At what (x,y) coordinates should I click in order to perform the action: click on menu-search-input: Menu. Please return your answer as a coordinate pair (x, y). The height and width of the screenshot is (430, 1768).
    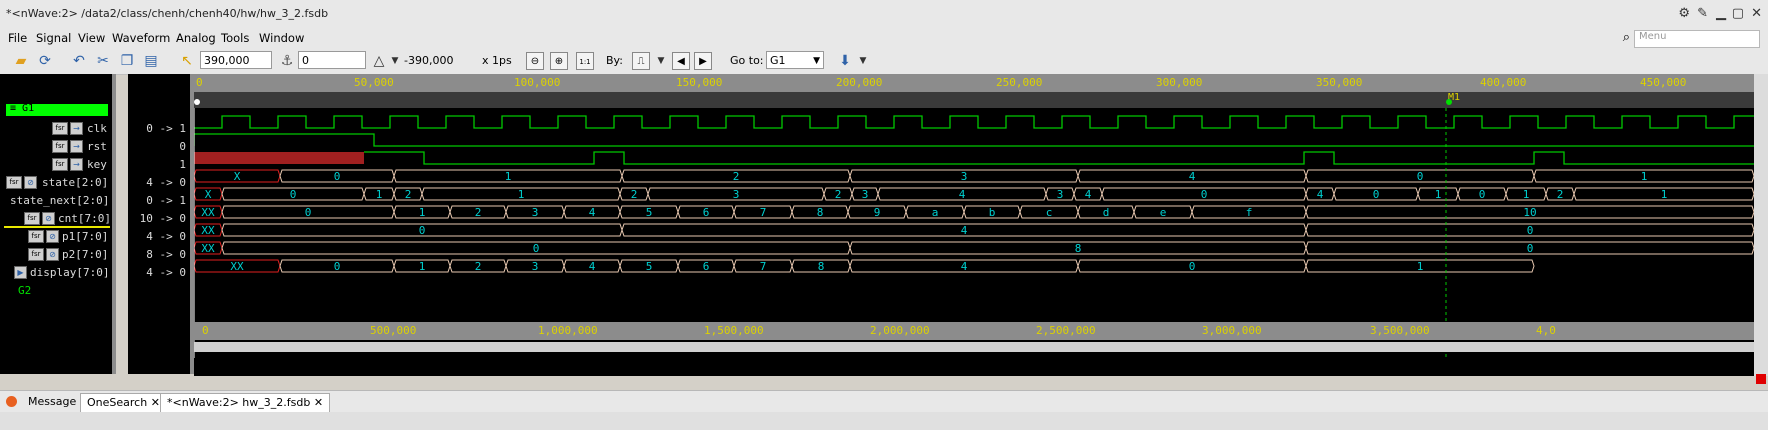
    Looking at the image, I should click on (1697, 39).